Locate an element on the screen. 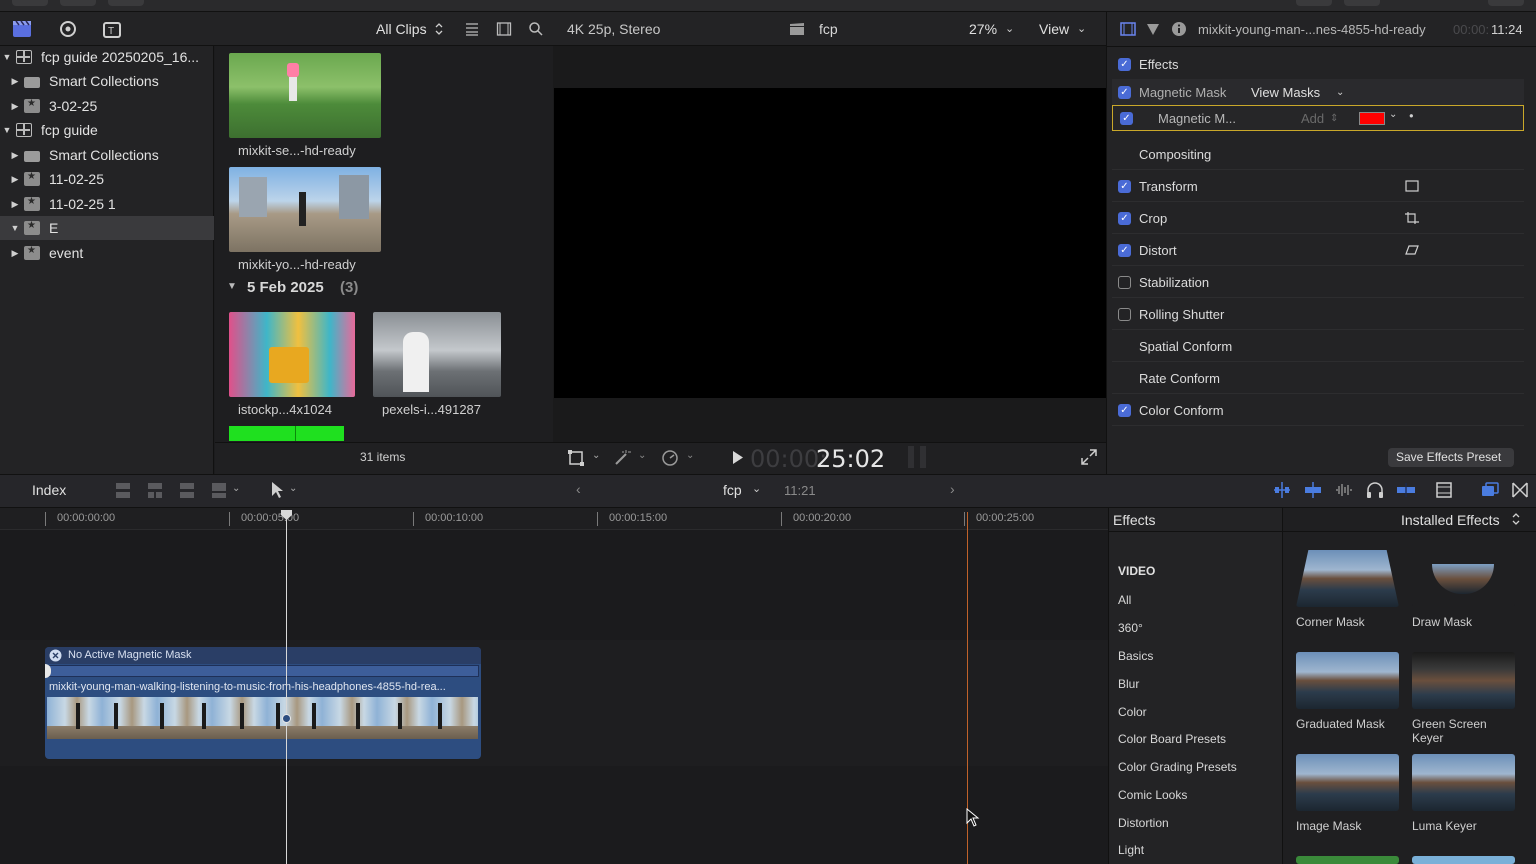  enhance-chevron-icon: ⌄ is located at coordinates (642, 455).